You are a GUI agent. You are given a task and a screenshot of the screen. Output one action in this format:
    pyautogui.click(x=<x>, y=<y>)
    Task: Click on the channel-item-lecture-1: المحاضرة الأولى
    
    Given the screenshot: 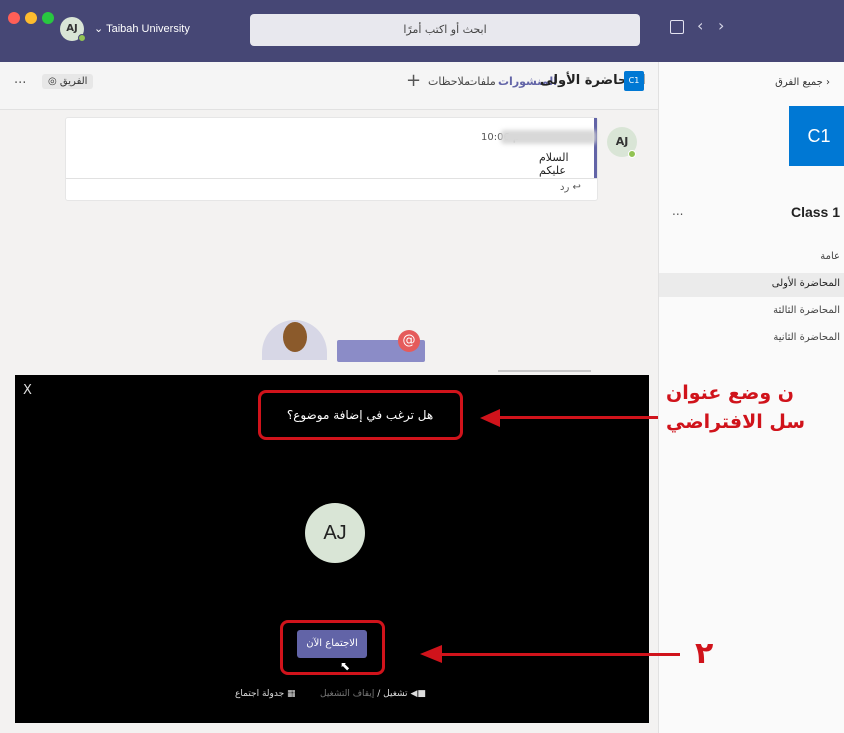 What is the action you would take?
    pyautogui.click(x=806, y=283)
    